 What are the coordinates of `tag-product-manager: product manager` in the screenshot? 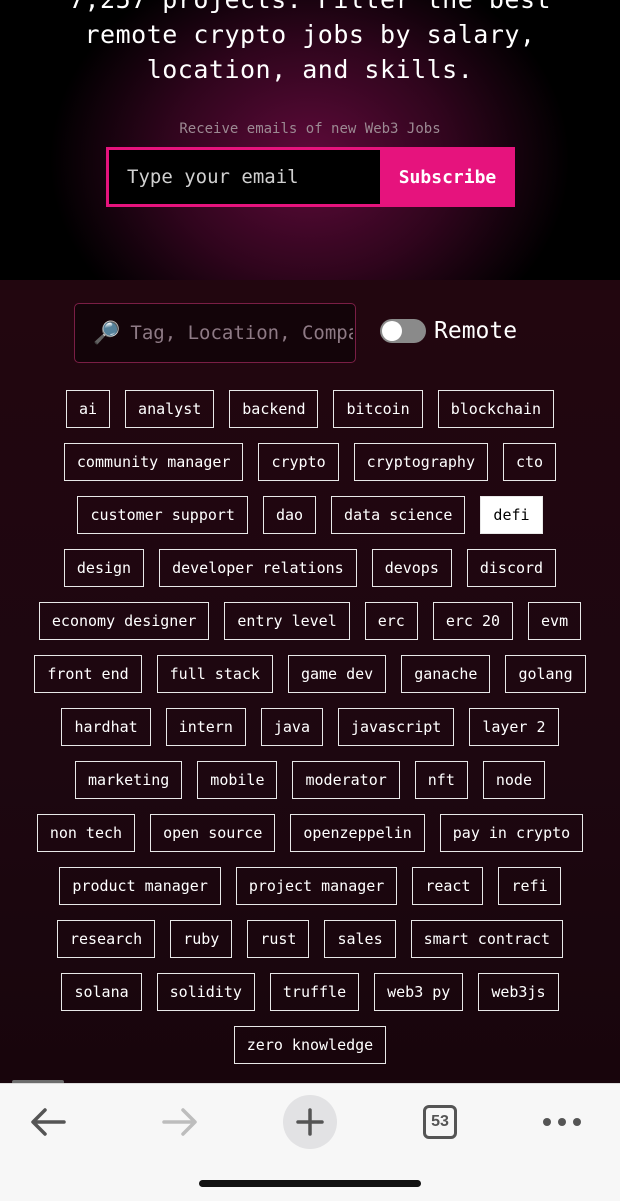 It's located at (140, 886).